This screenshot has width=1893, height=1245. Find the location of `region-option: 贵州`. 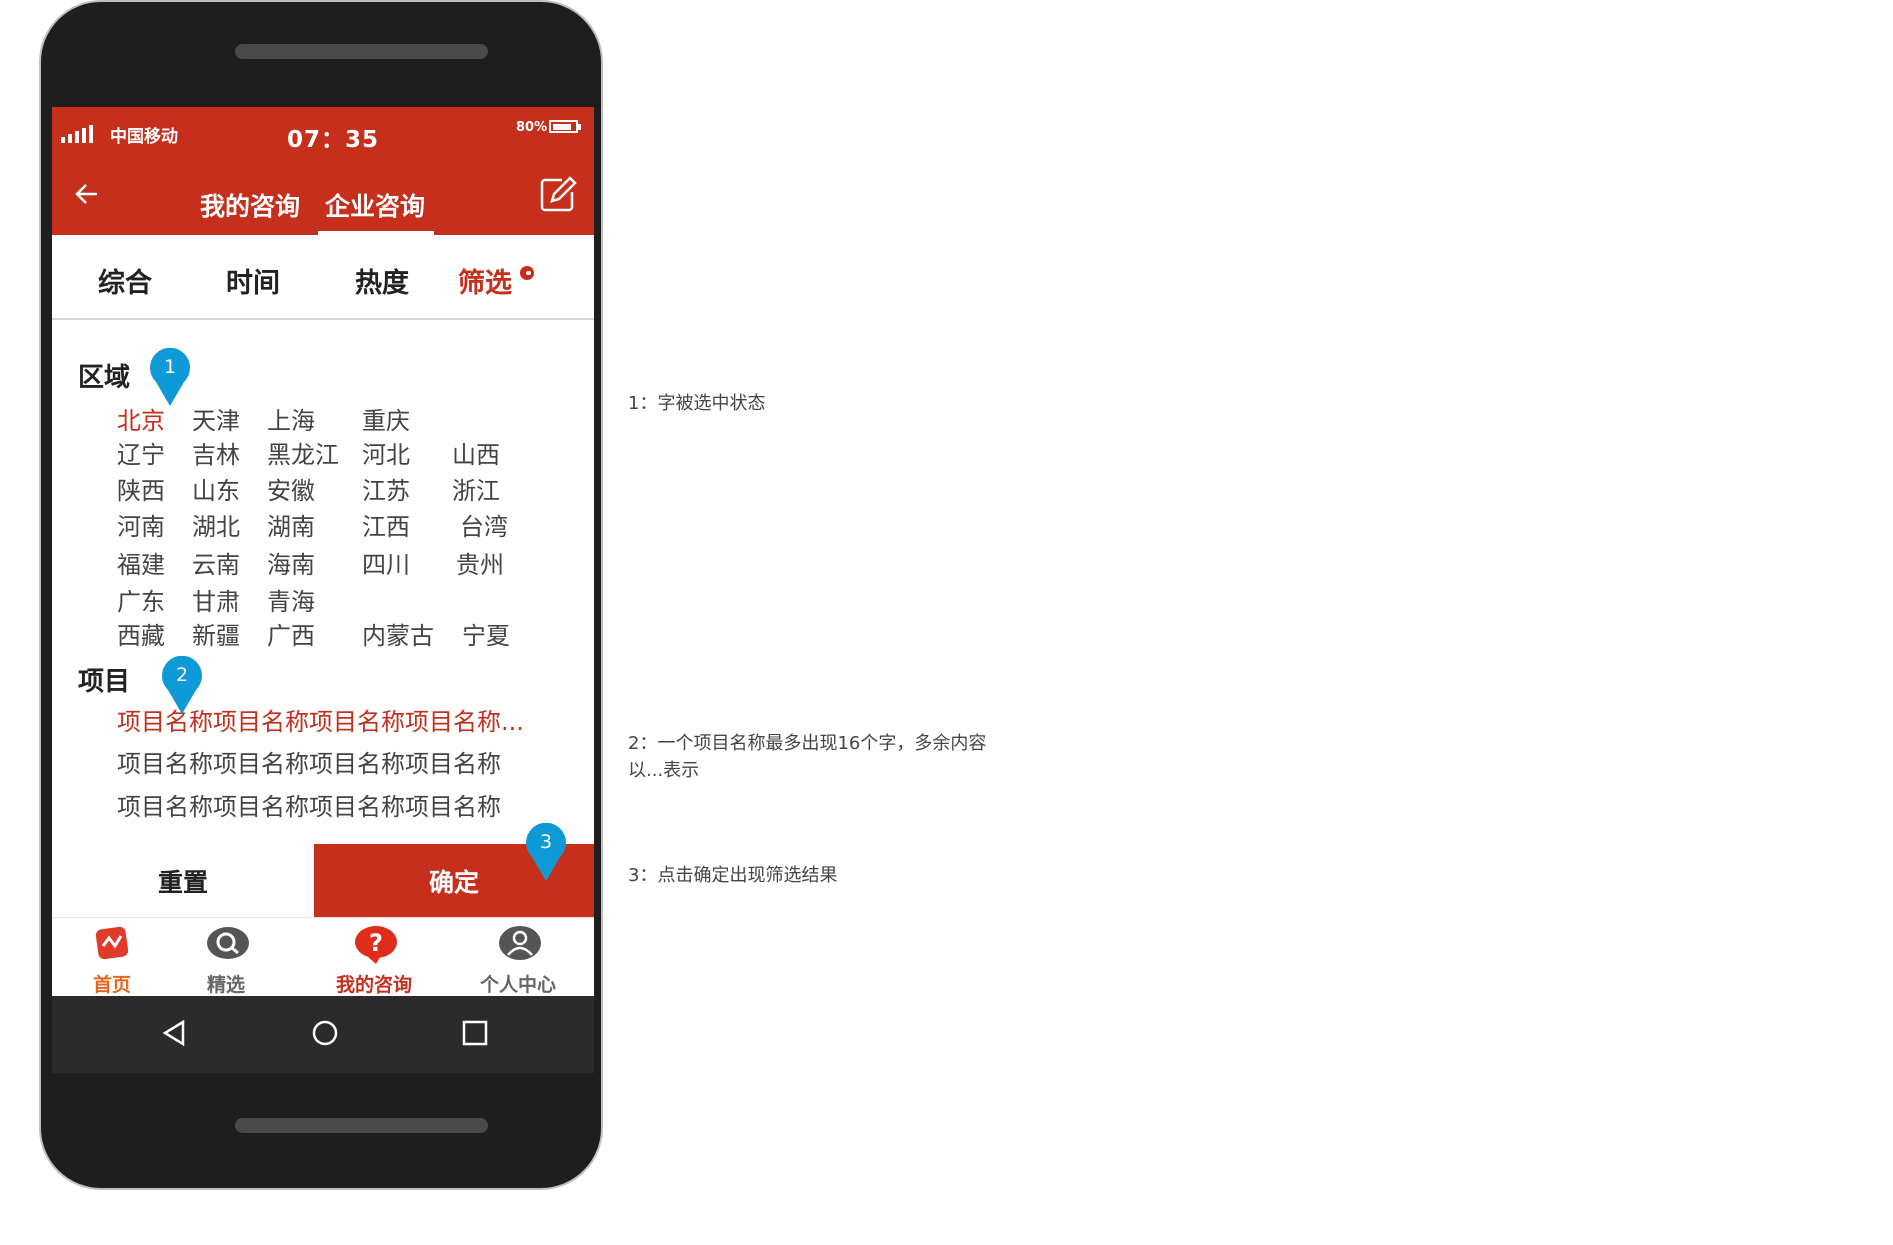

region-option: 贵州 is located at coordinates (480, 562).